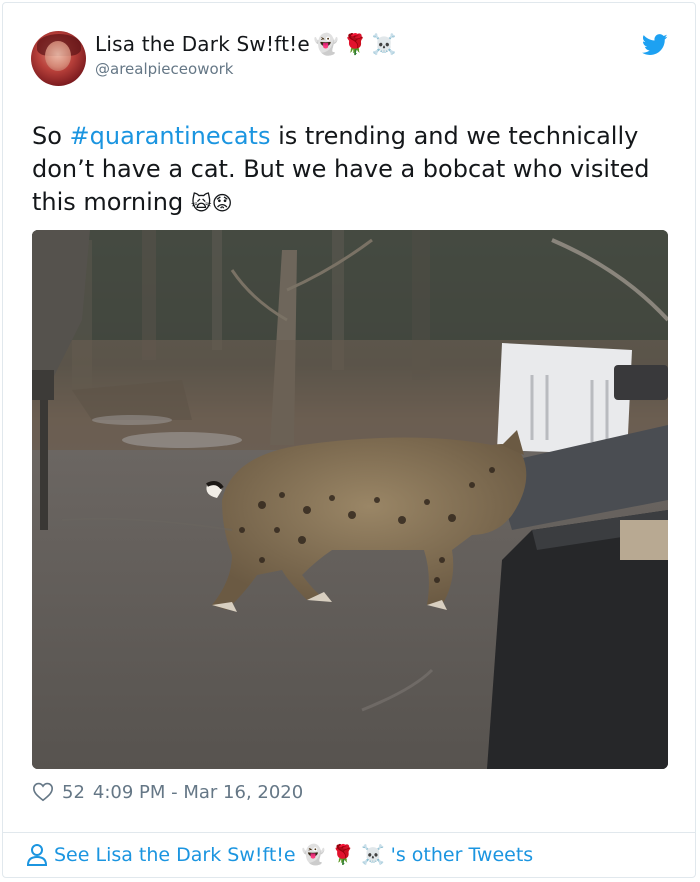 The width and height of the screenshot is (700, 882). Describe the element at coordinates (202, 44) in the screenshot. I see `display-name: Lisa the Dark Sw!ft!e` at that location.